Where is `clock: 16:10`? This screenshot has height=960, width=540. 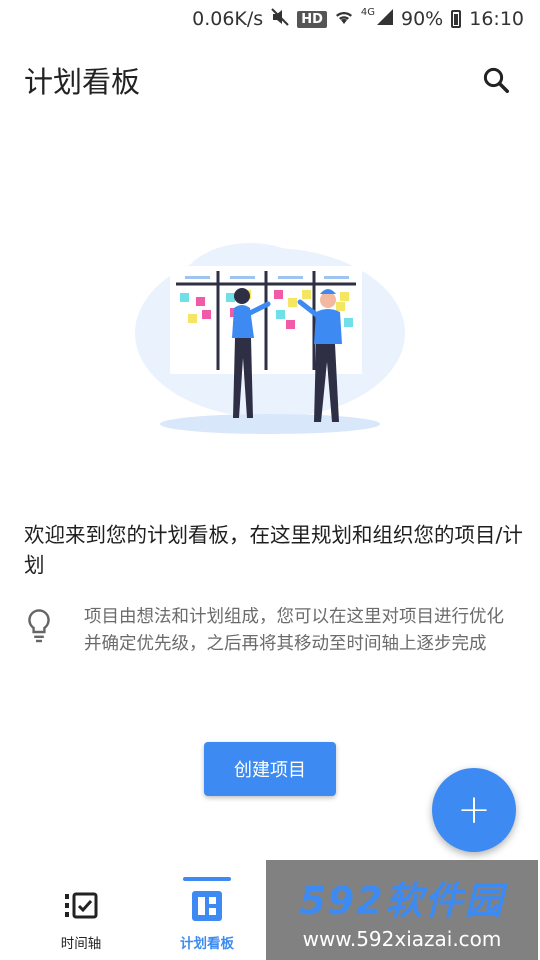
clock: 16:10 is located at coordinates (496, 19).